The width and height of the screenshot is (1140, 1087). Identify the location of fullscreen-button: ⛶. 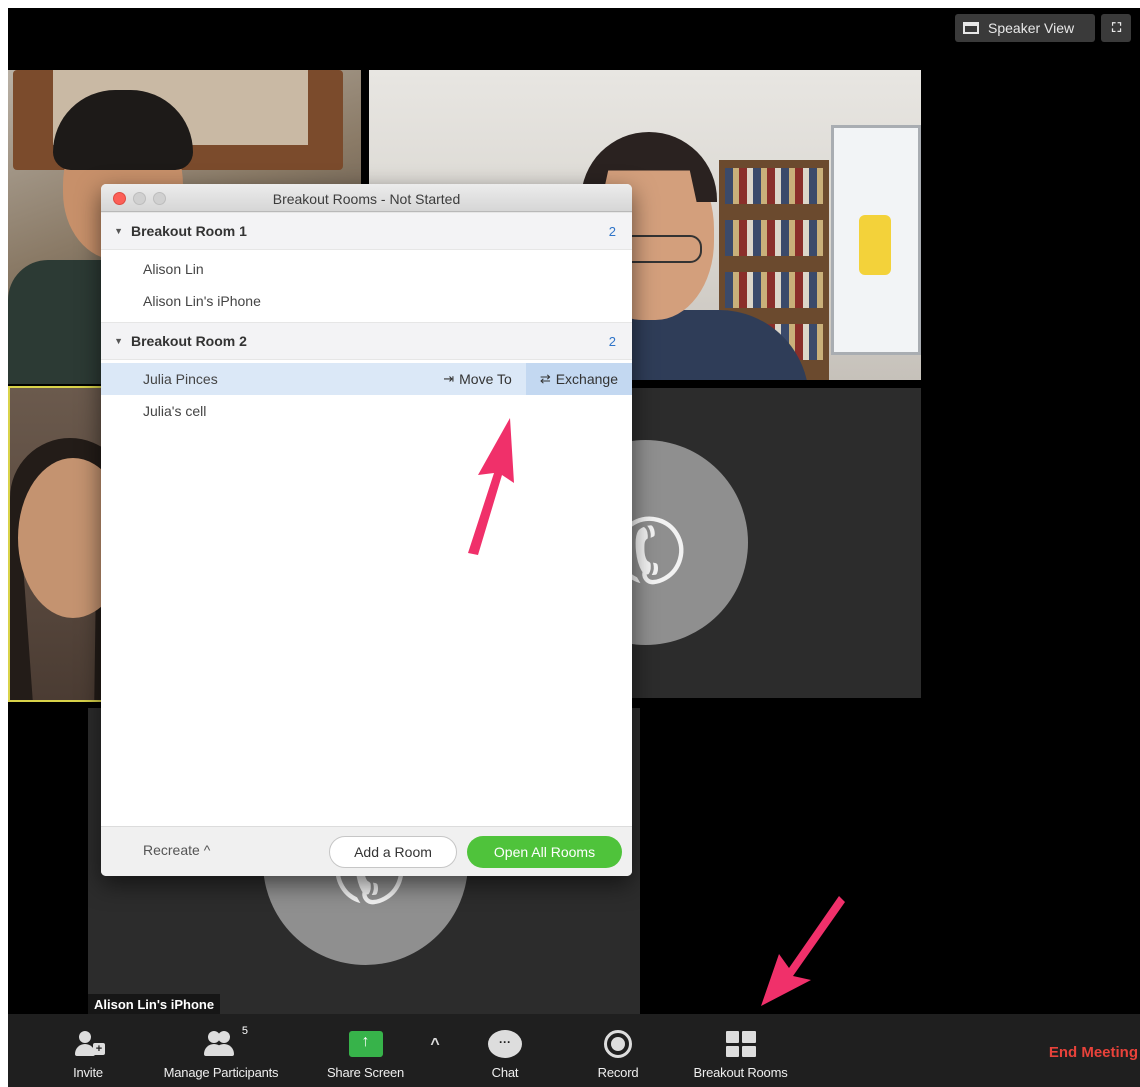
(1116, 28).